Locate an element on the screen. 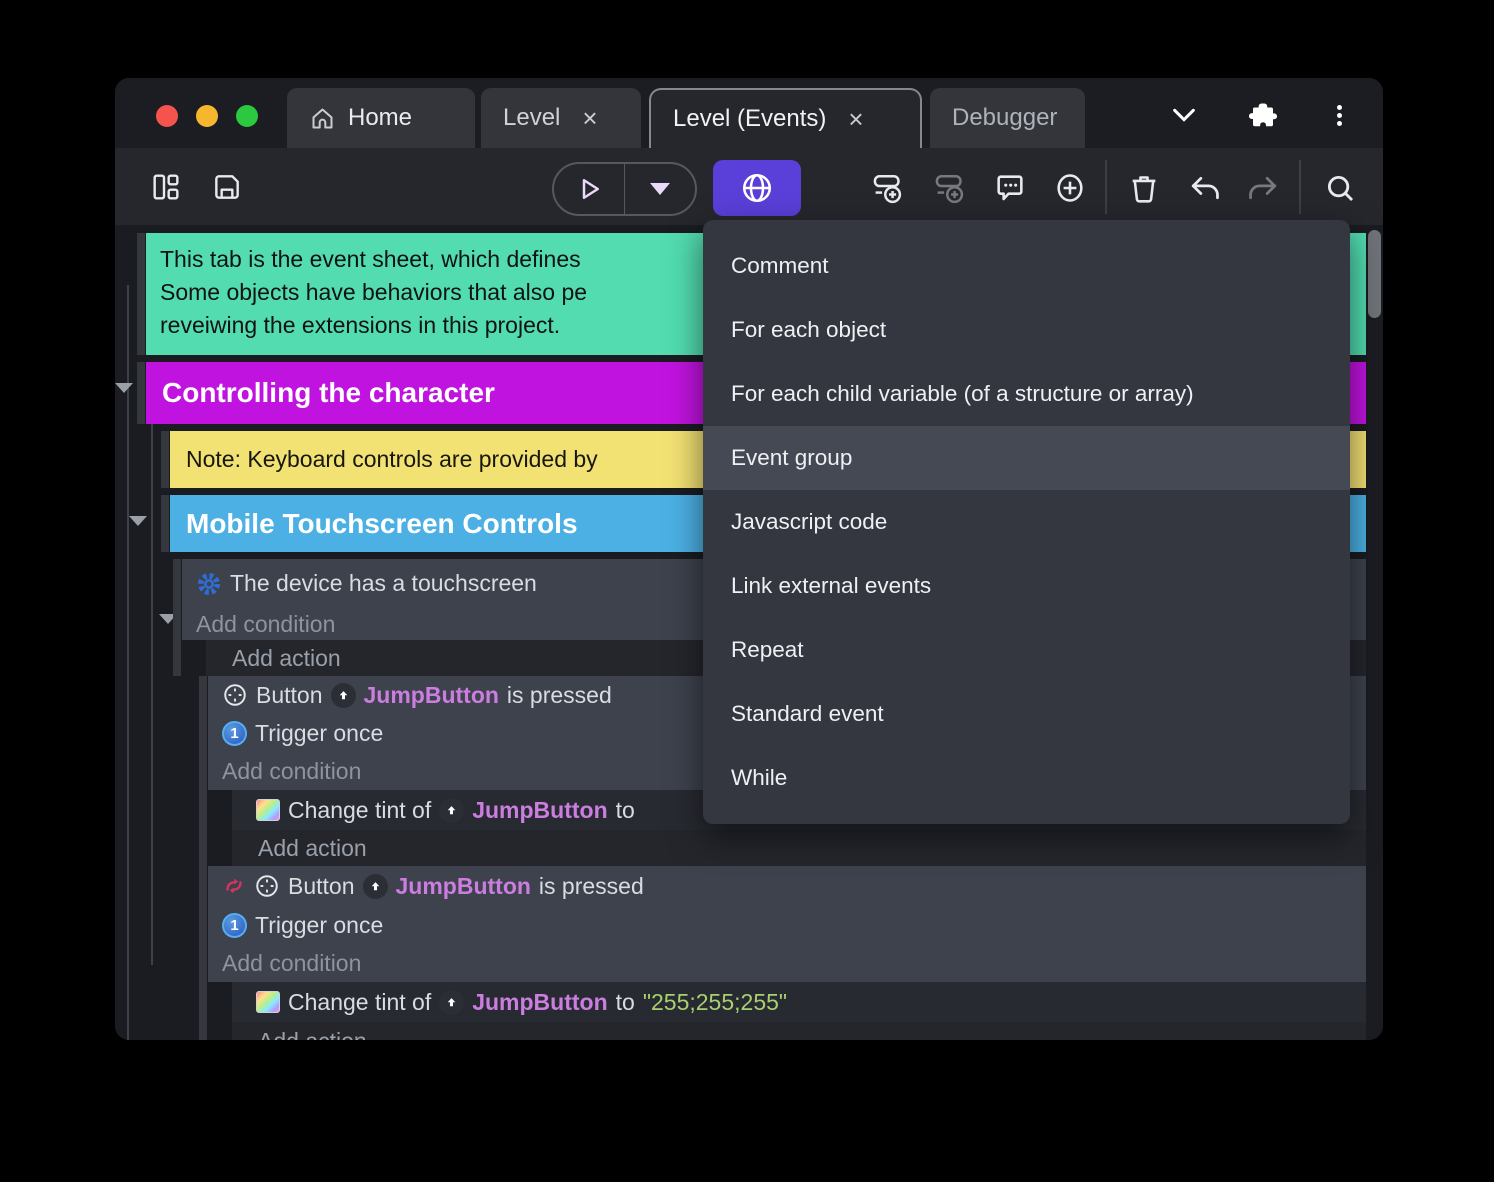 Image resolution: width=1494 pixels, height=1182 pixels. redo-icon is located at coordinates (1261, 187).